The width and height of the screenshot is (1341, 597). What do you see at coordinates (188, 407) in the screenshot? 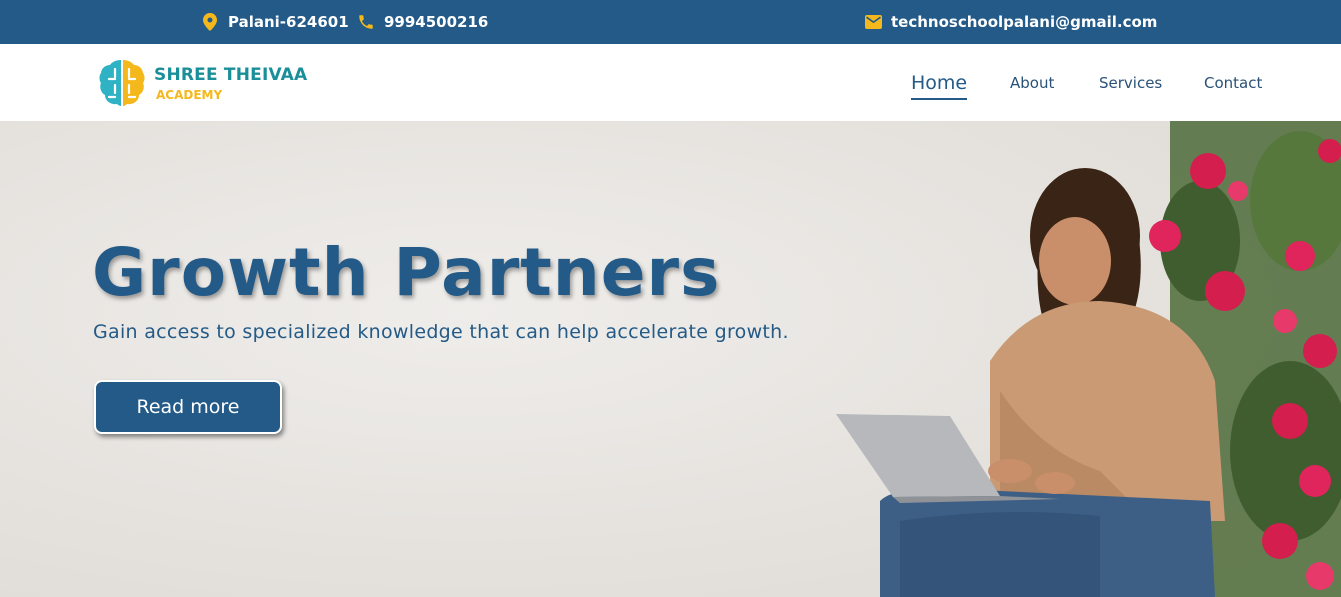
I see `read-more-button: Read more` at bounding box center [188, 407].